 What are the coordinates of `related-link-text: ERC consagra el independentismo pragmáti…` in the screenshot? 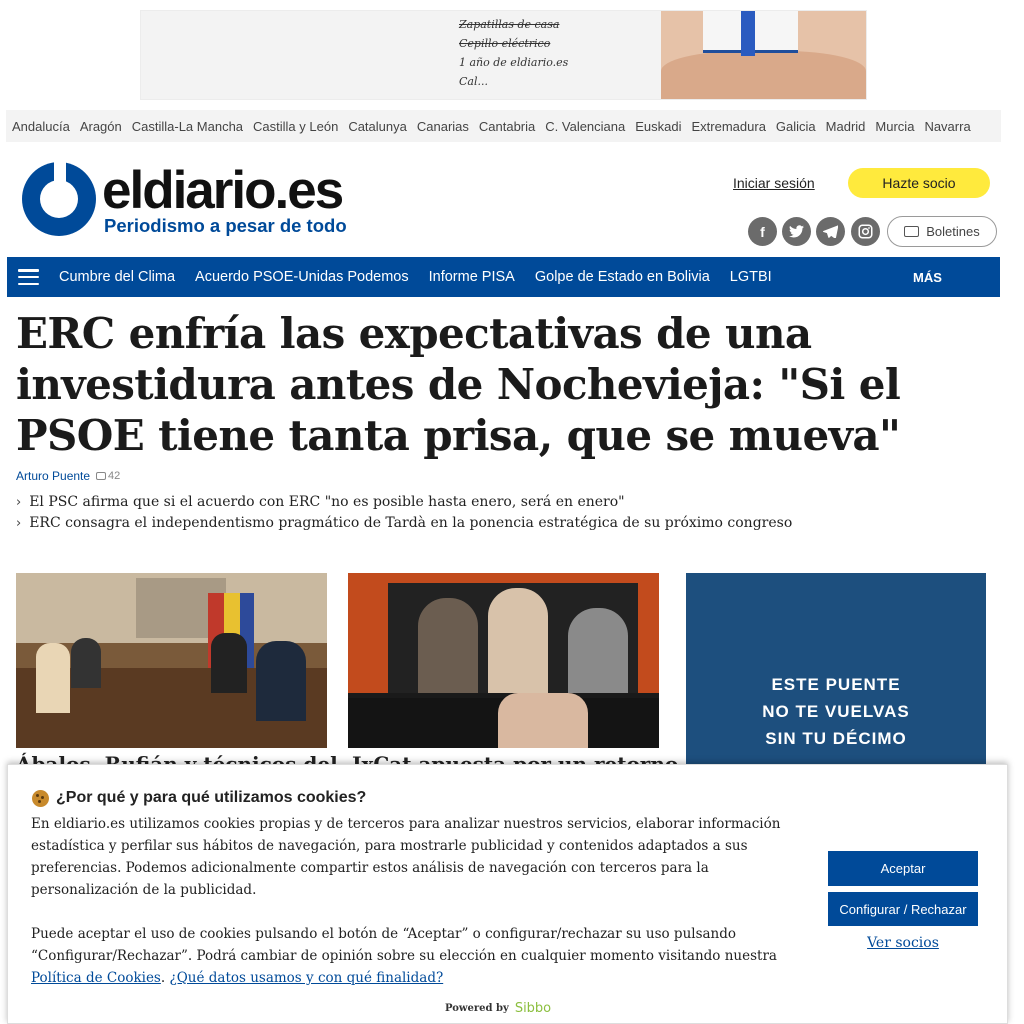 It's located at (411, 523).